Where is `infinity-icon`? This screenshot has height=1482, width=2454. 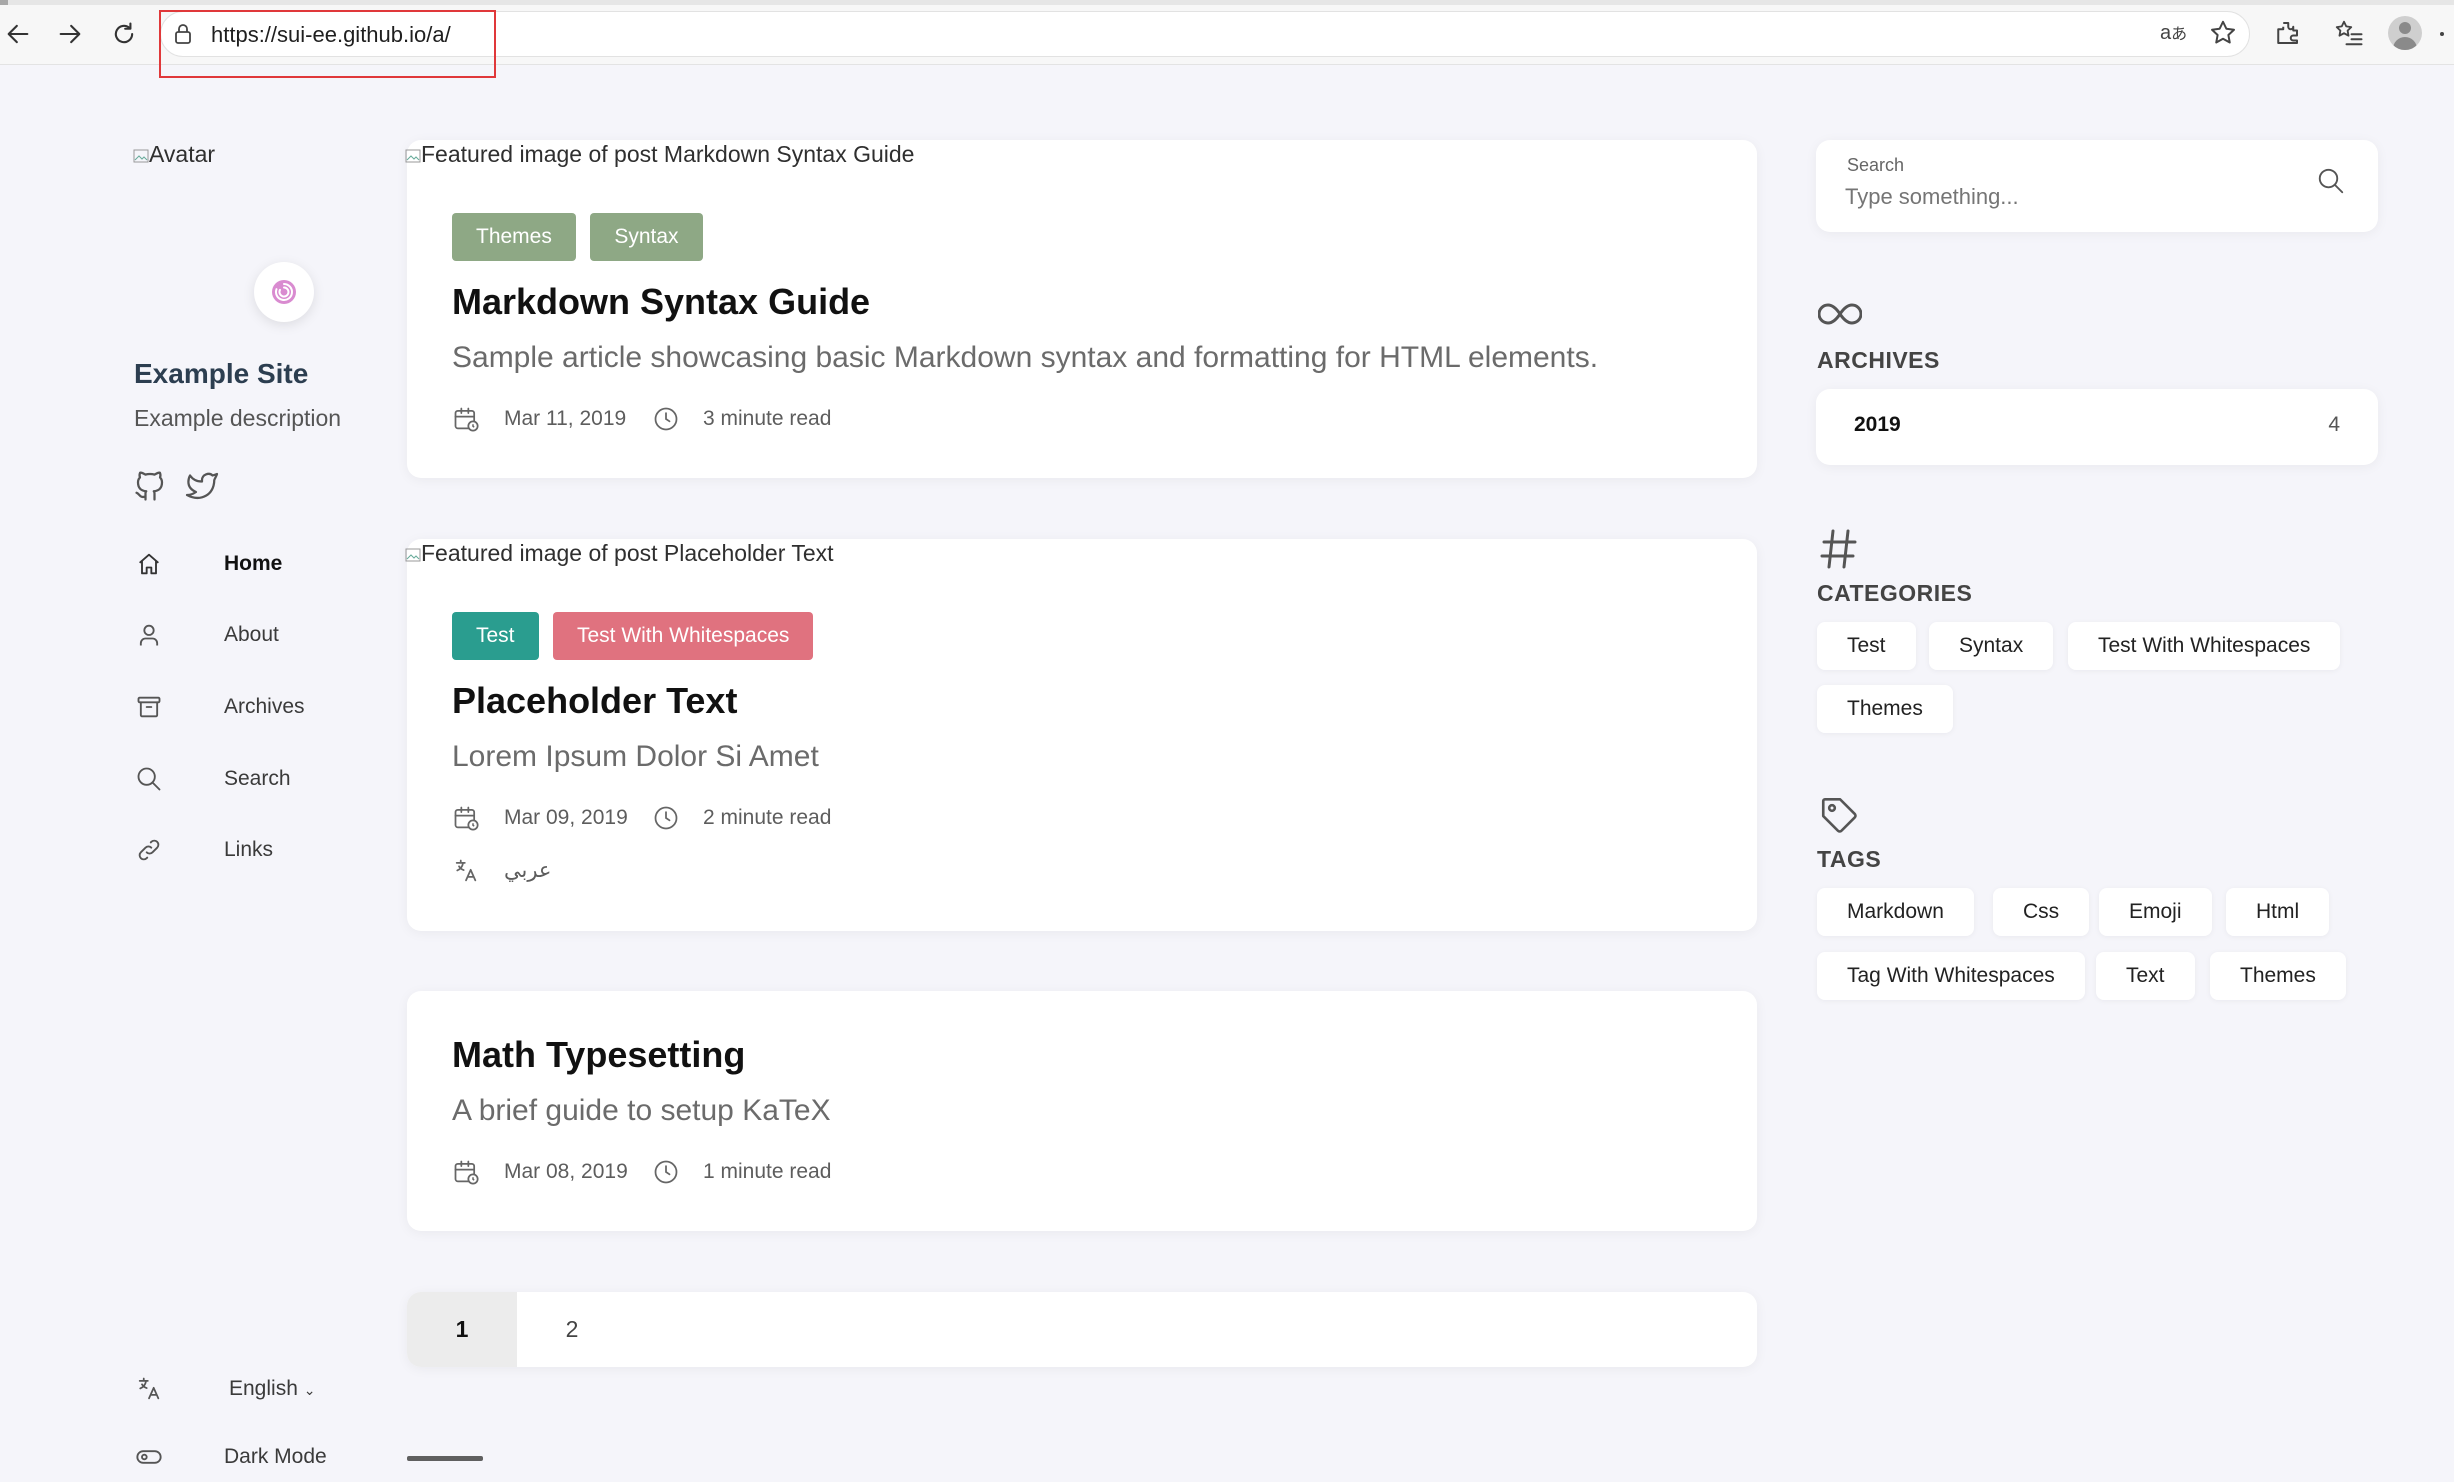 infinity-icon is located at coordinates (1840, 314).